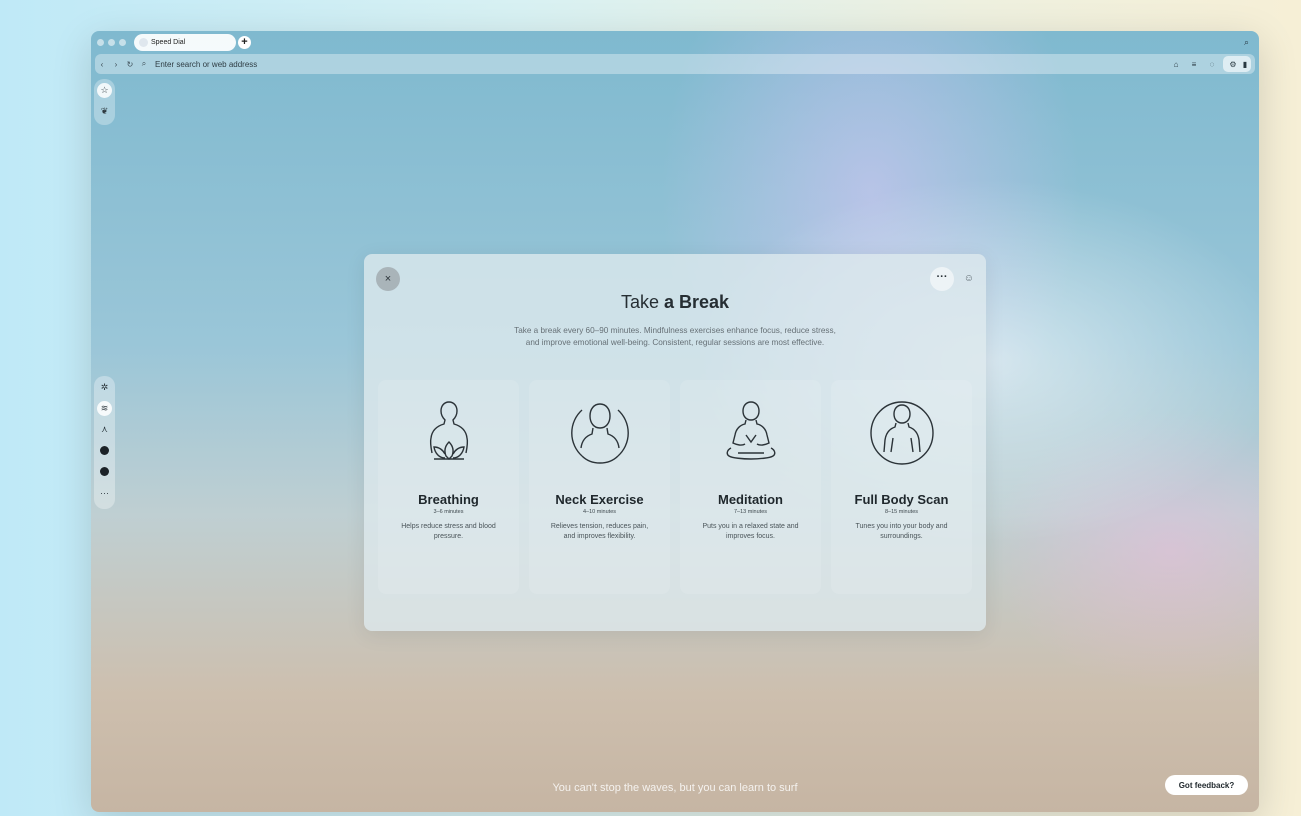  I want to click on toolbar-right: ⌂ ≡ ◌ ⚙ ▮, so click(1210, 64).